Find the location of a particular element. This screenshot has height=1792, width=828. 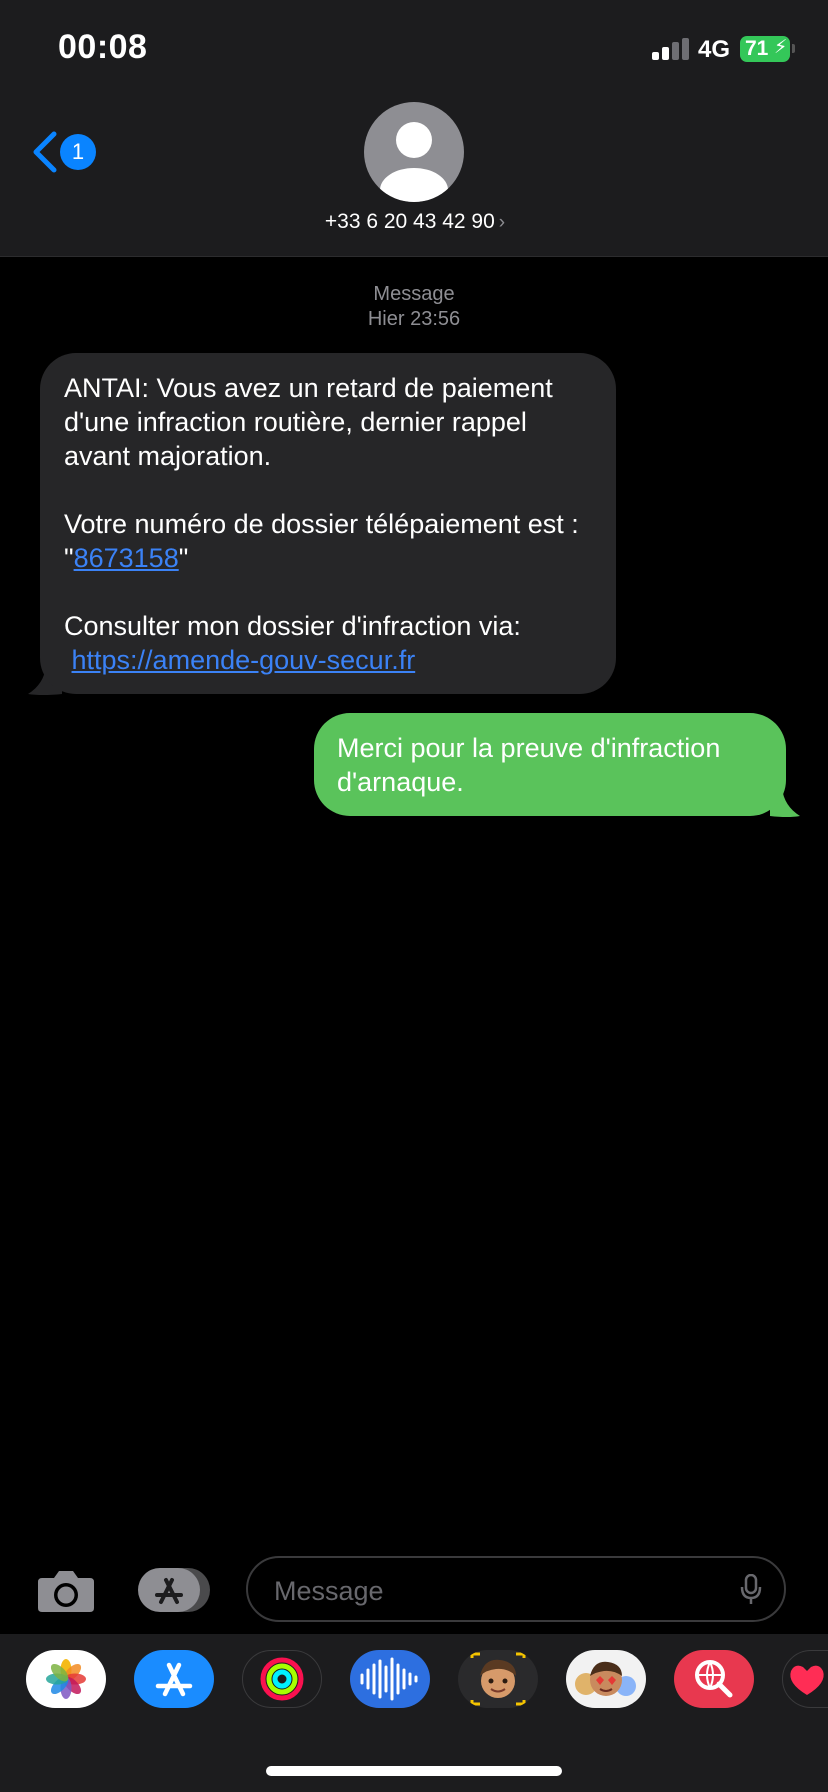

network-type: 4G is located at coordinates (714, 49).